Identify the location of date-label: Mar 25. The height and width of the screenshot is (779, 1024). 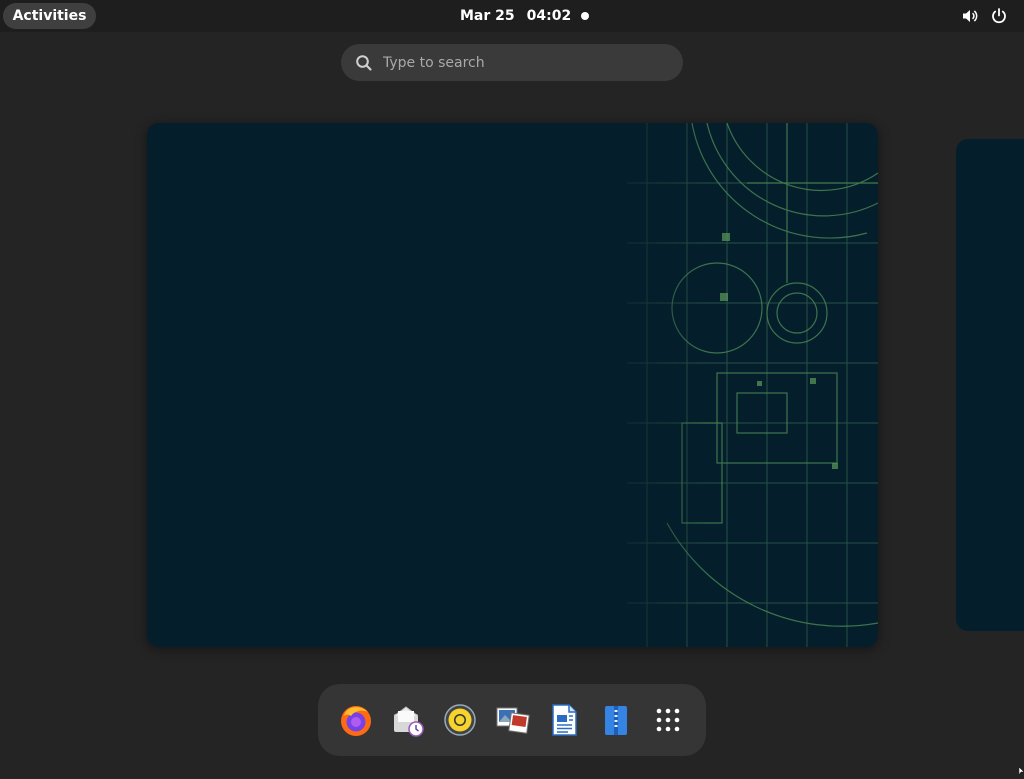
(487, 16).